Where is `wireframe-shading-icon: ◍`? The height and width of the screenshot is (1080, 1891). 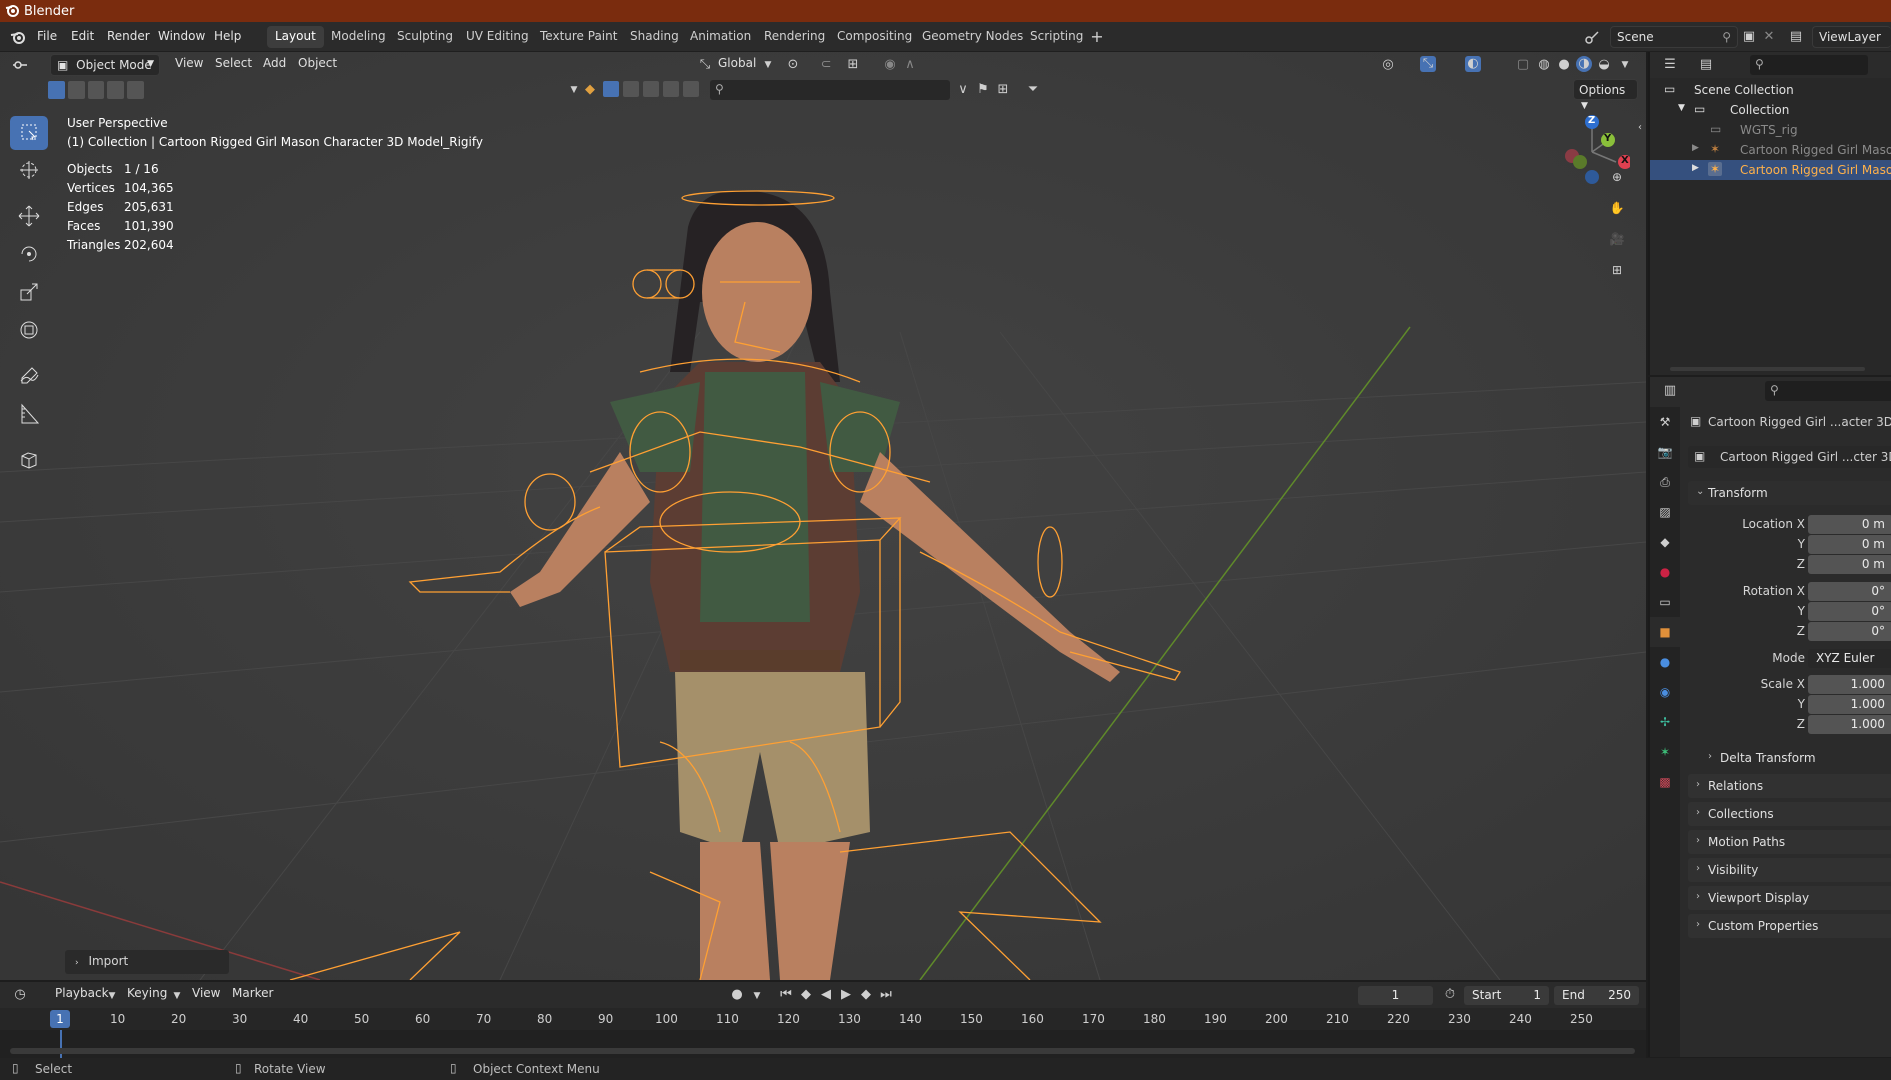 wireframe-shading-icon: ◍ is located at coordinates (1544, 65).